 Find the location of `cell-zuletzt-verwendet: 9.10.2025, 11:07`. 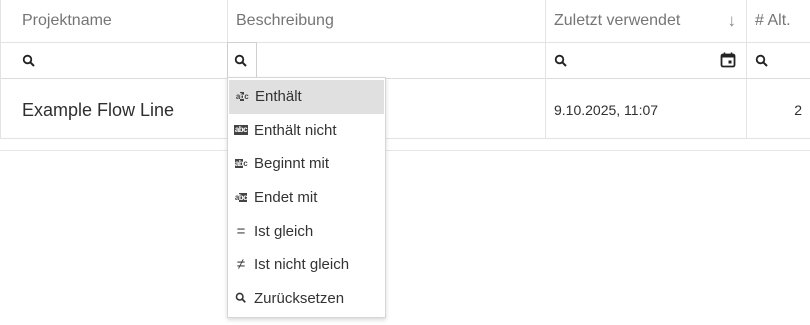

cell-zuletzt-verwendet: 9.10.2025, 11:07 is located at coordinates (645, 108).